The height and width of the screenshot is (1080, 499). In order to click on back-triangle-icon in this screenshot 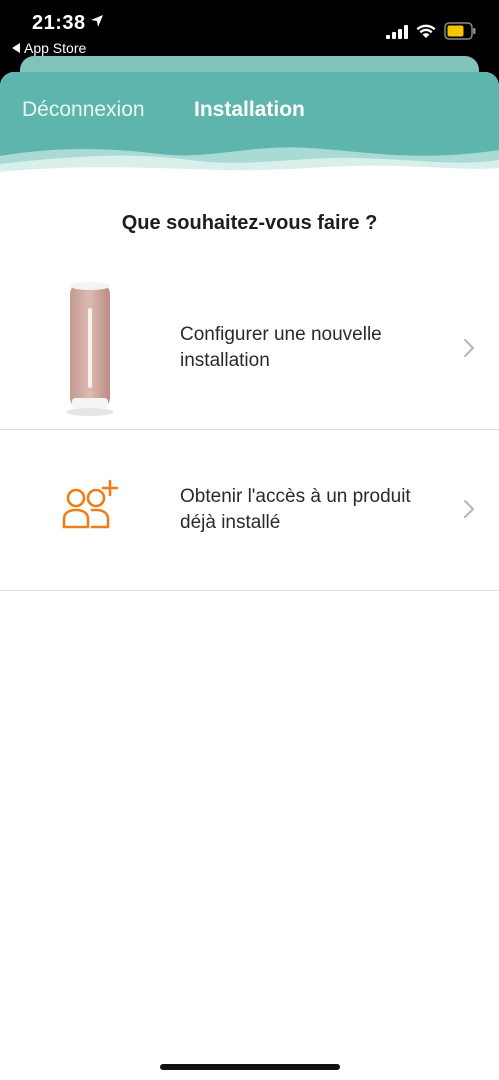, I will do `click(16, 48)`.